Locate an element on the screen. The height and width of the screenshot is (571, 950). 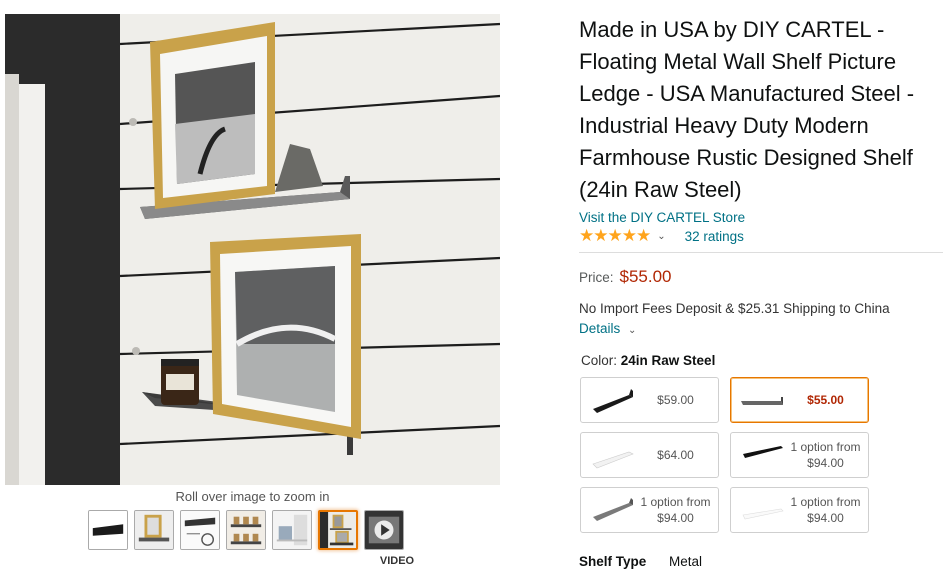
store-link: Visit the DIY CARTEL Store is located at coordinates (761, 217).